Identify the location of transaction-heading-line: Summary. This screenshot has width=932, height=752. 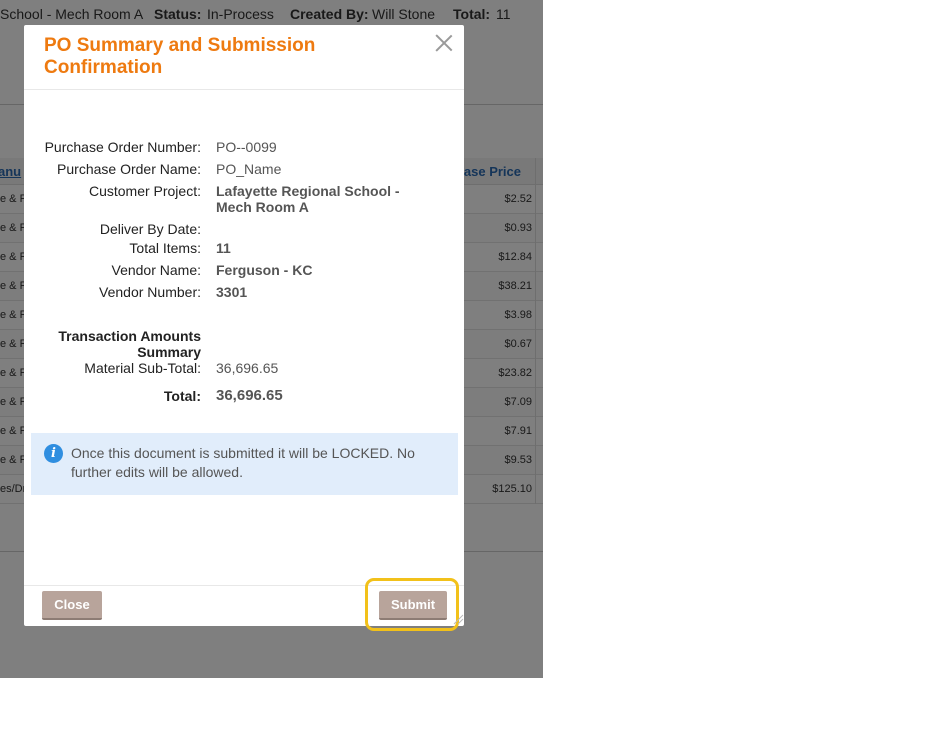
(169, 352).